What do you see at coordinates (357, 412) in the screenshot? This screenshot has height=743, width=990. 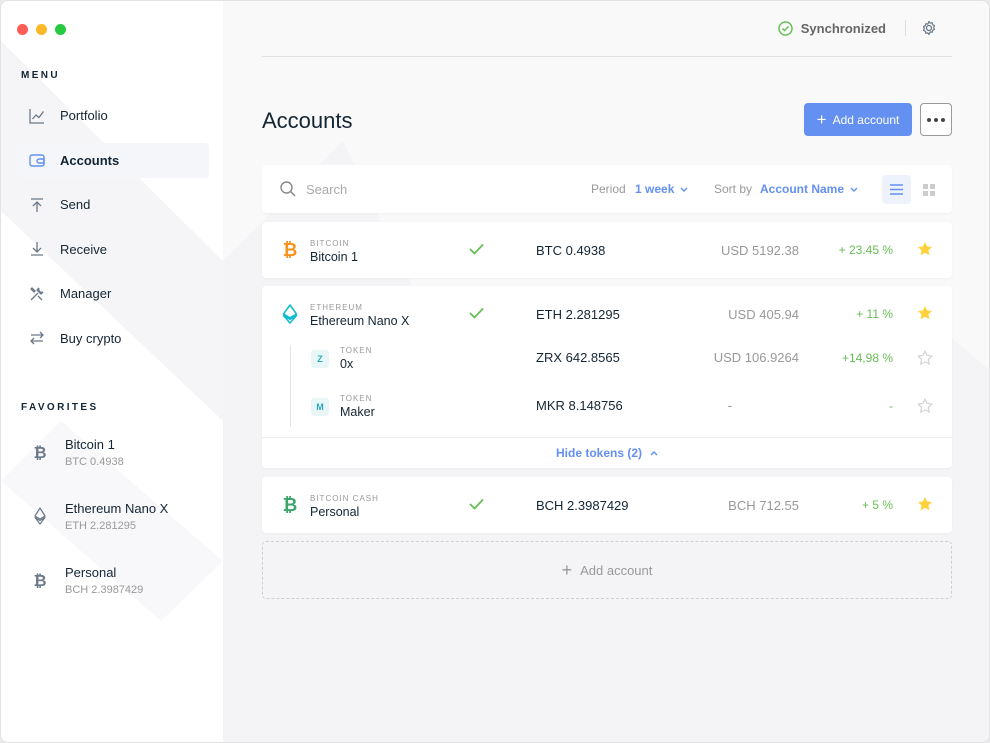 I see `token-name: Maker` at bounding box center [357, 412].